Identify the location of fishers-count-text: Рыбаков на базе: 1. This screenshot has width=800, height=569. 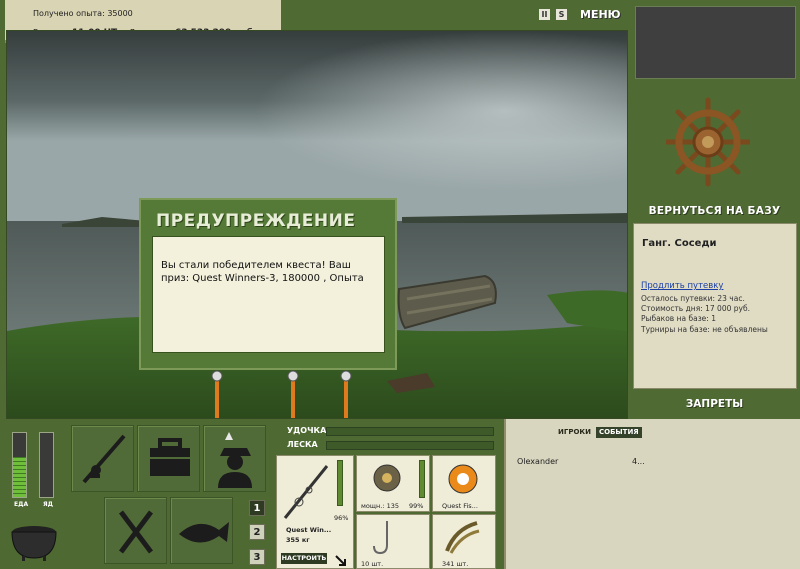
(678, 318).